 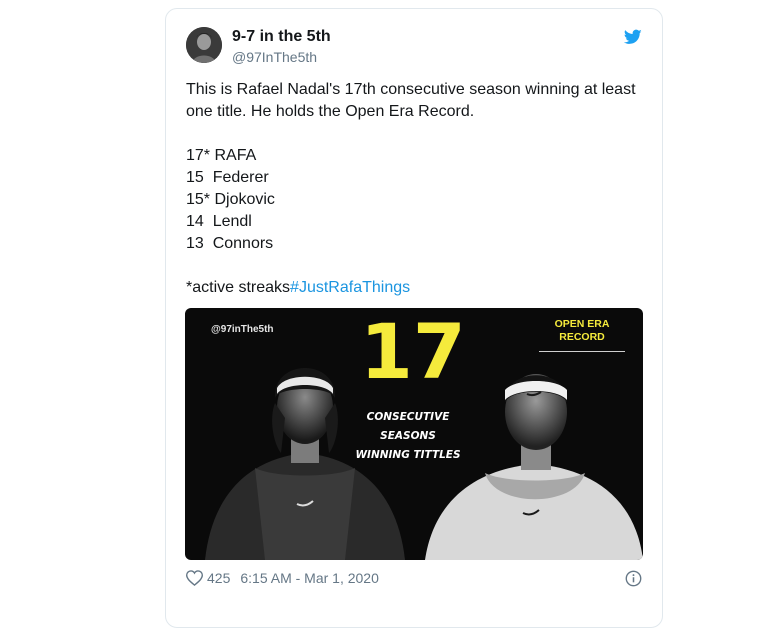 I want to click on list-item: 13 Connors, so click(x=230, y=243).